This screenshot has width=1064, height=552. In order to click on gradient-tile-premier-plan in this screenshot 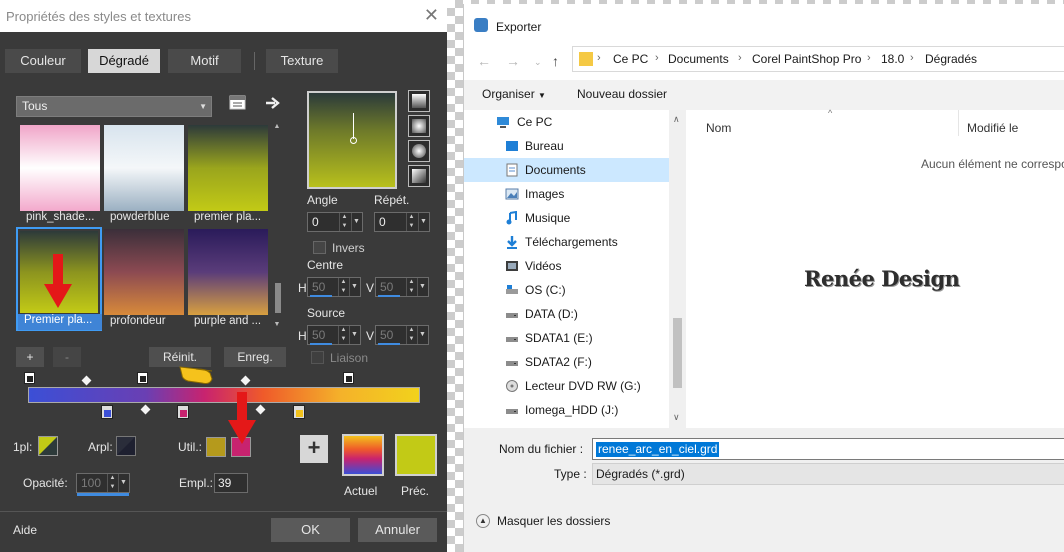, I will do `click(228, 168)`.